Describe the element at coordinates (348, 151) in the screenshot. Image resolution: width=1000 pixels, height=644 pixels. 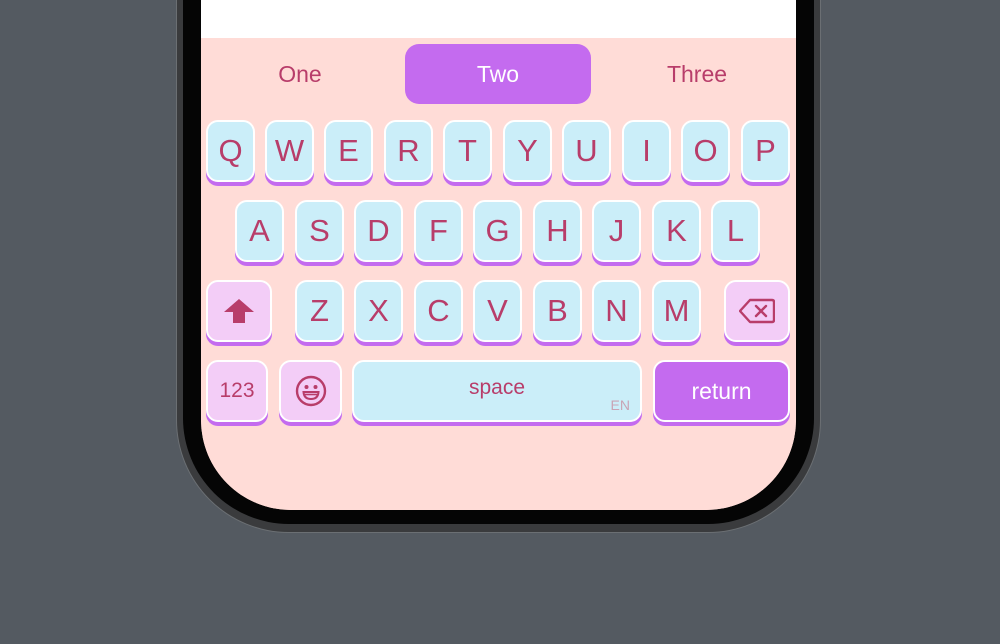
I see `key-e: E` at that location.